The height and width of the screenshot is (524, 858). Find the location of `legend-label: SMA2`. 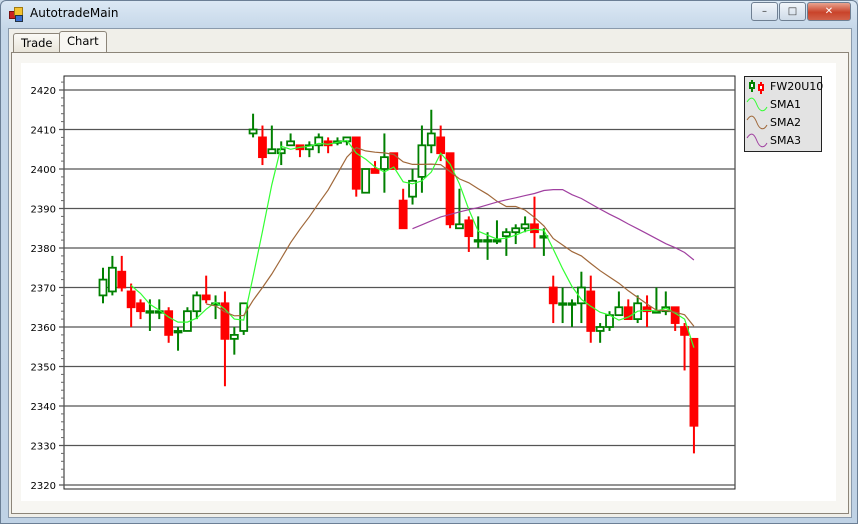

legend-label: SMA2 is located at coordinates (785, 122).